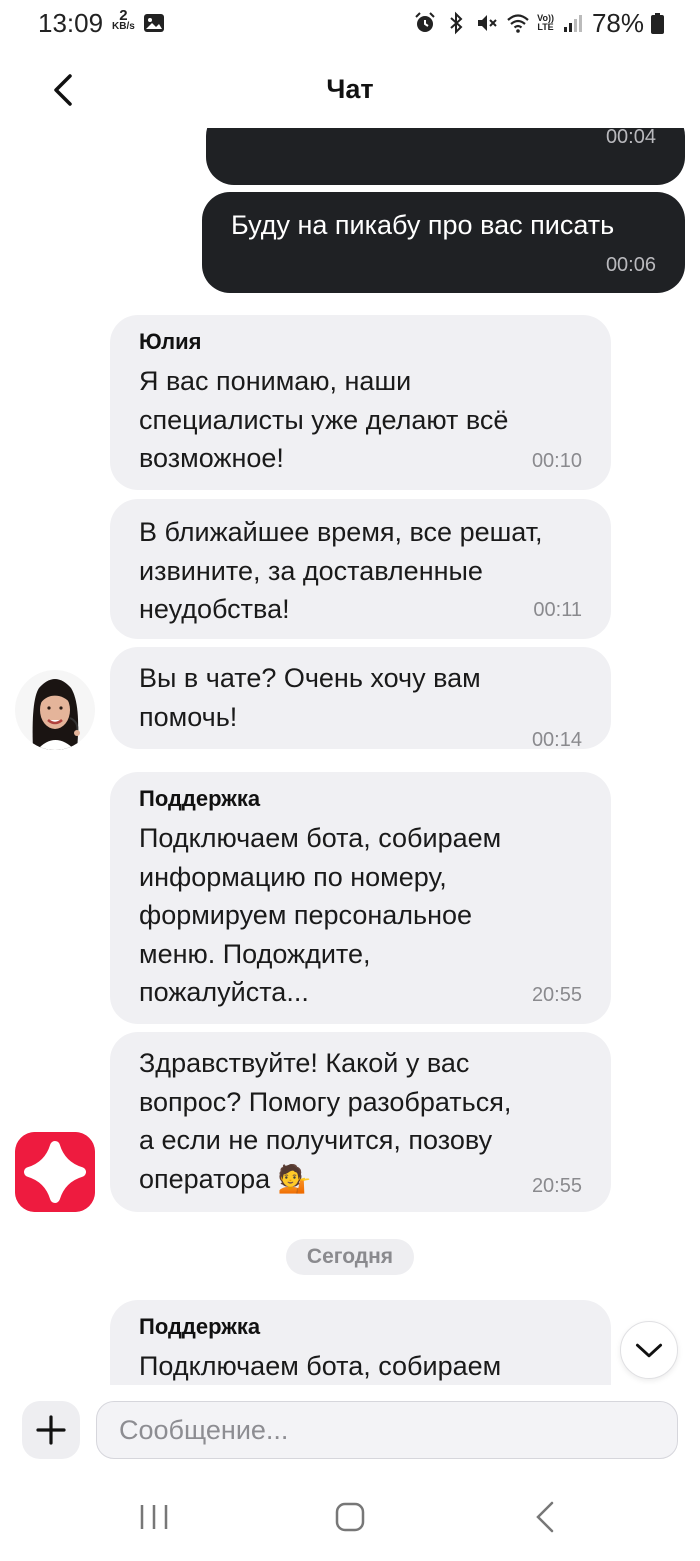 The height and width of the screenshot is (1561, 700). What do you see at coordinates (170, 341) in the screenshot?
I see `message-sender: Юлия` at bounding box center [170, 341].